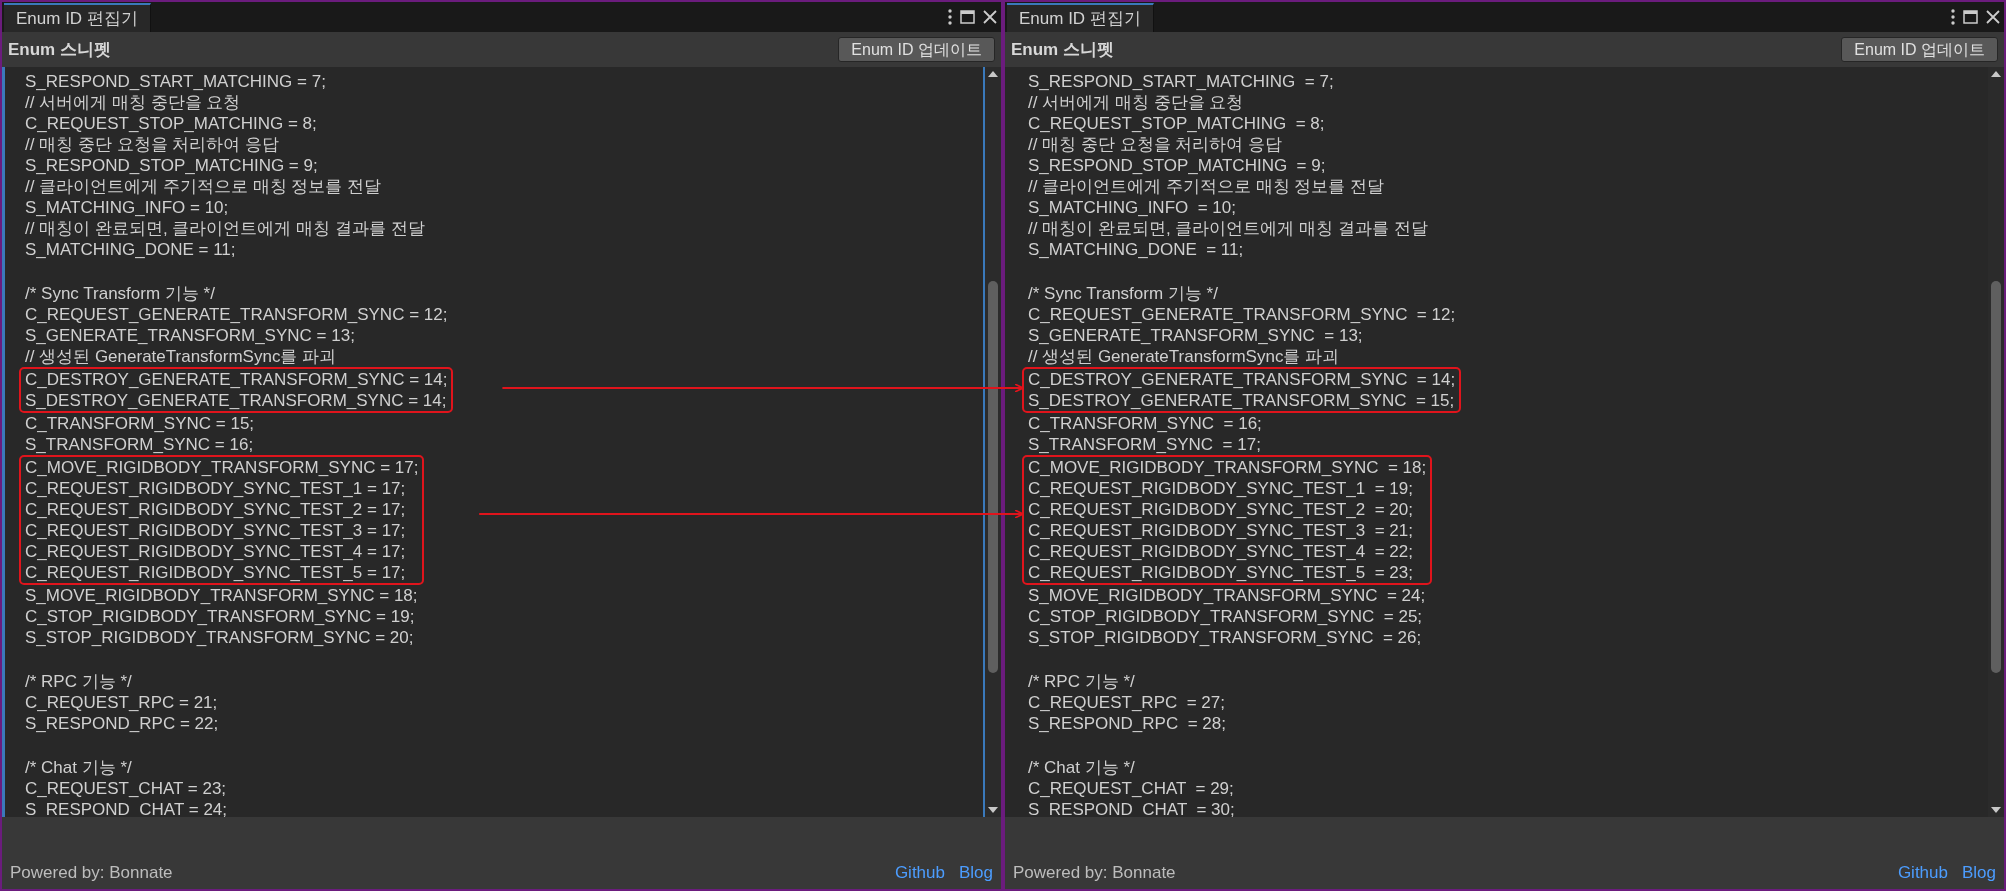  What do you see at coordinates (126, 808) in the screenshot?
I see `code-line: S_RESPOND_CHAT = 24;` at bounding box center [126, 808].